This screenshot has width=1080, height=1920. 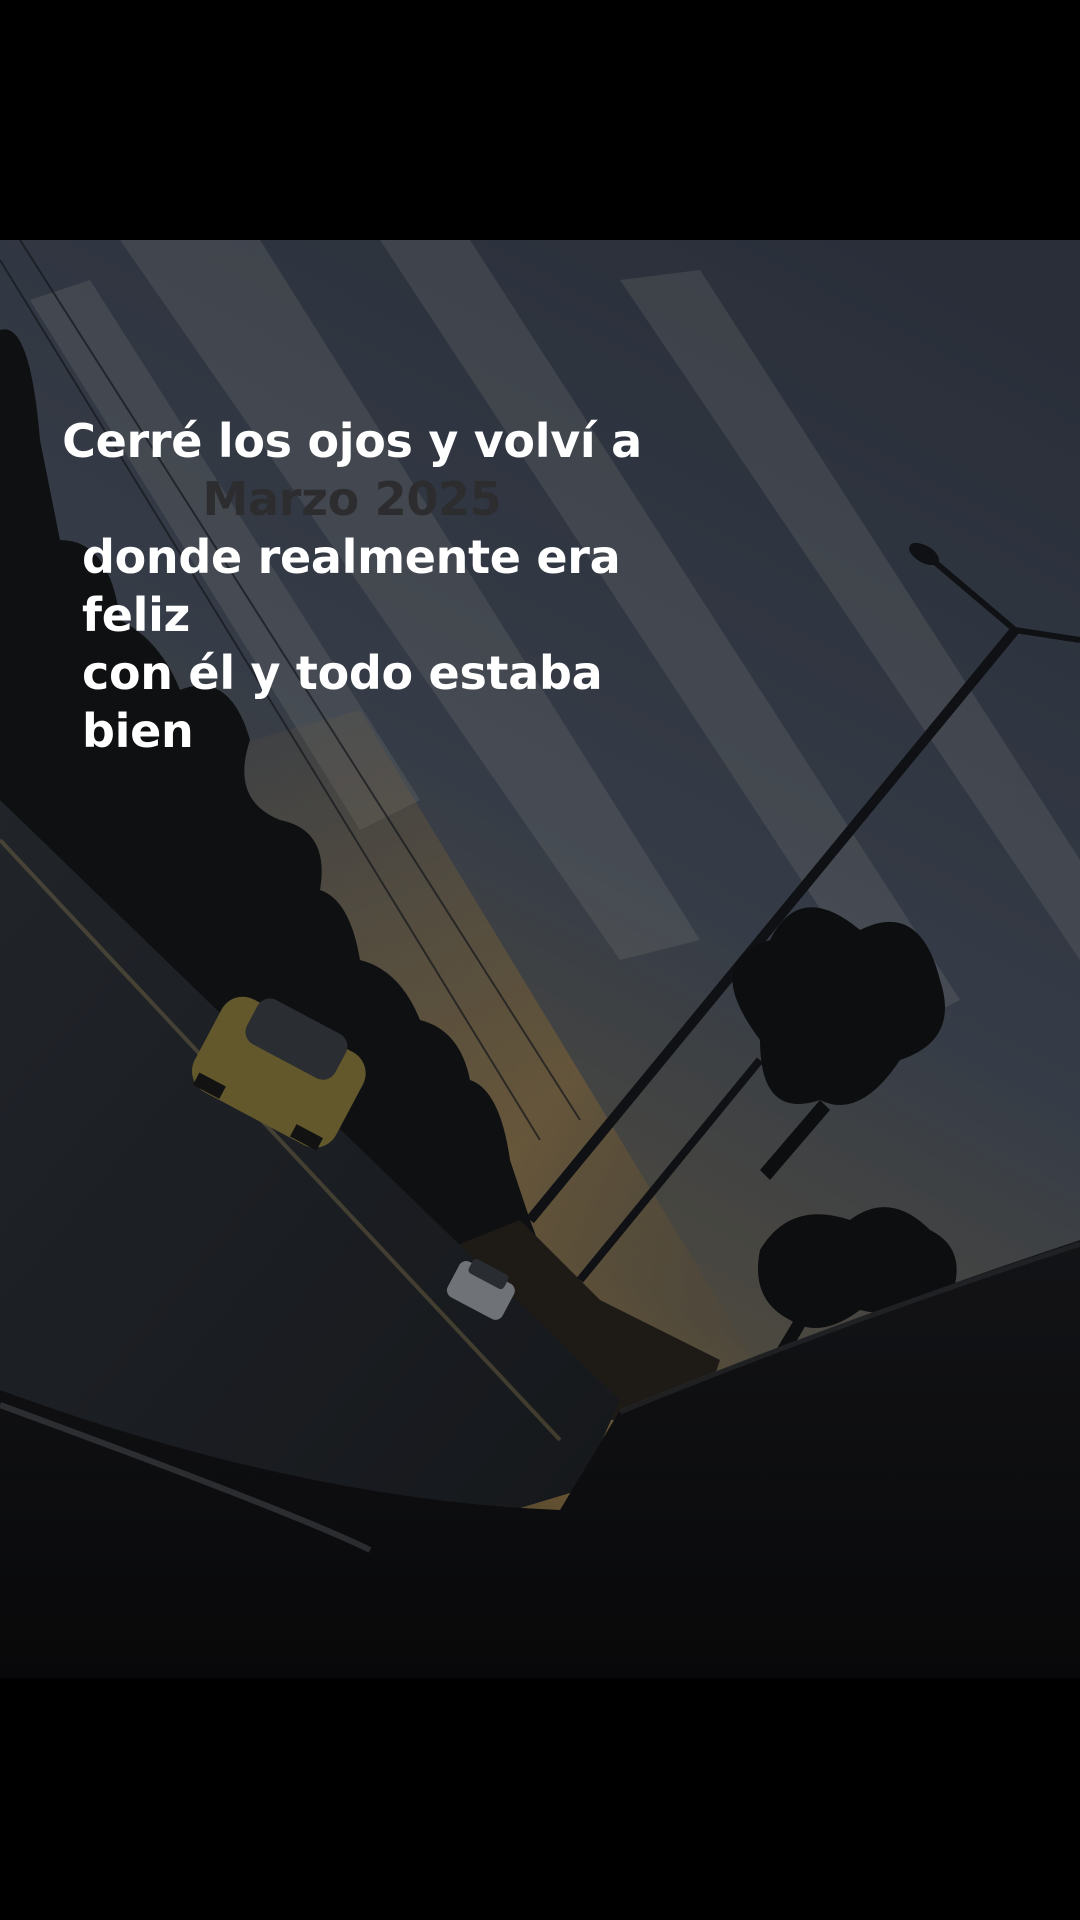 I want to click on caption-line-4: con él y todo estaba bien, so click(x=342, y=702).